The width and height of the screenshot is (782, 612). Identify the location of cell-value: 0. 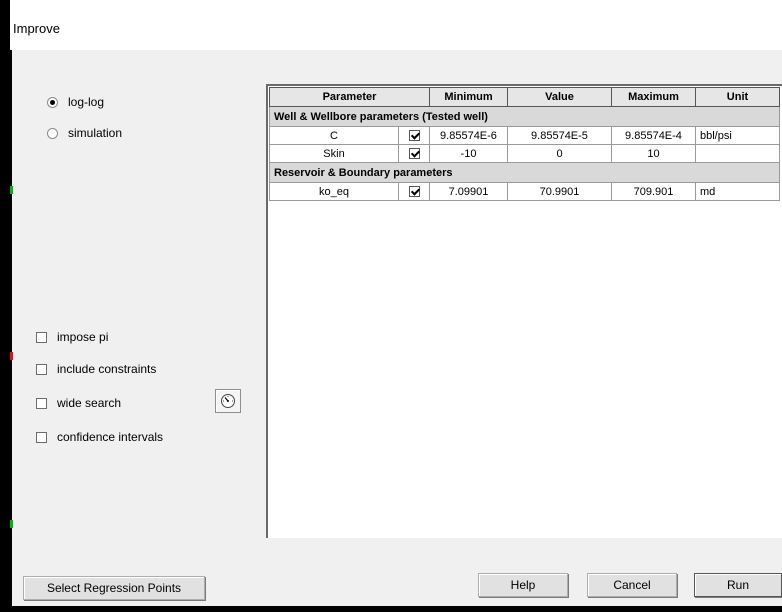
(559, 153).